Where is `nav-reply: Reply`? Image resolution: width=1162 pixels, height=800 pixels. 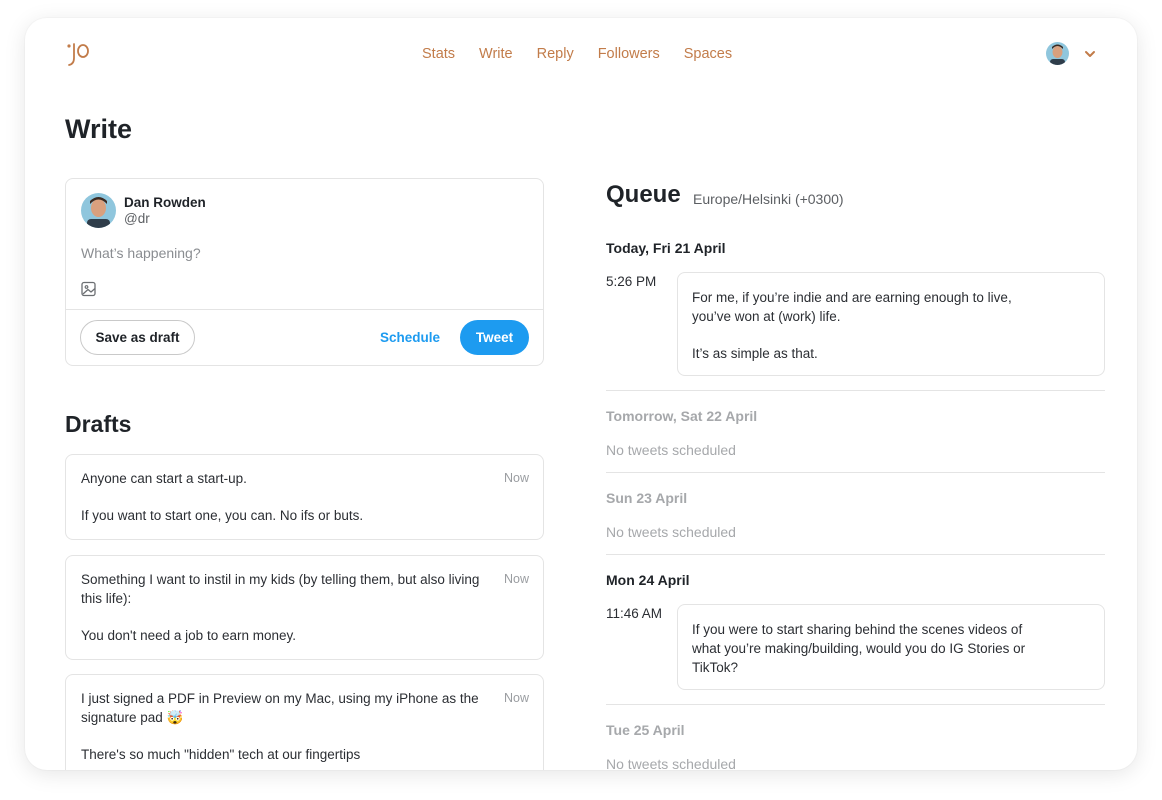 nav-reply: Reply is located at coordinates (555, 54).